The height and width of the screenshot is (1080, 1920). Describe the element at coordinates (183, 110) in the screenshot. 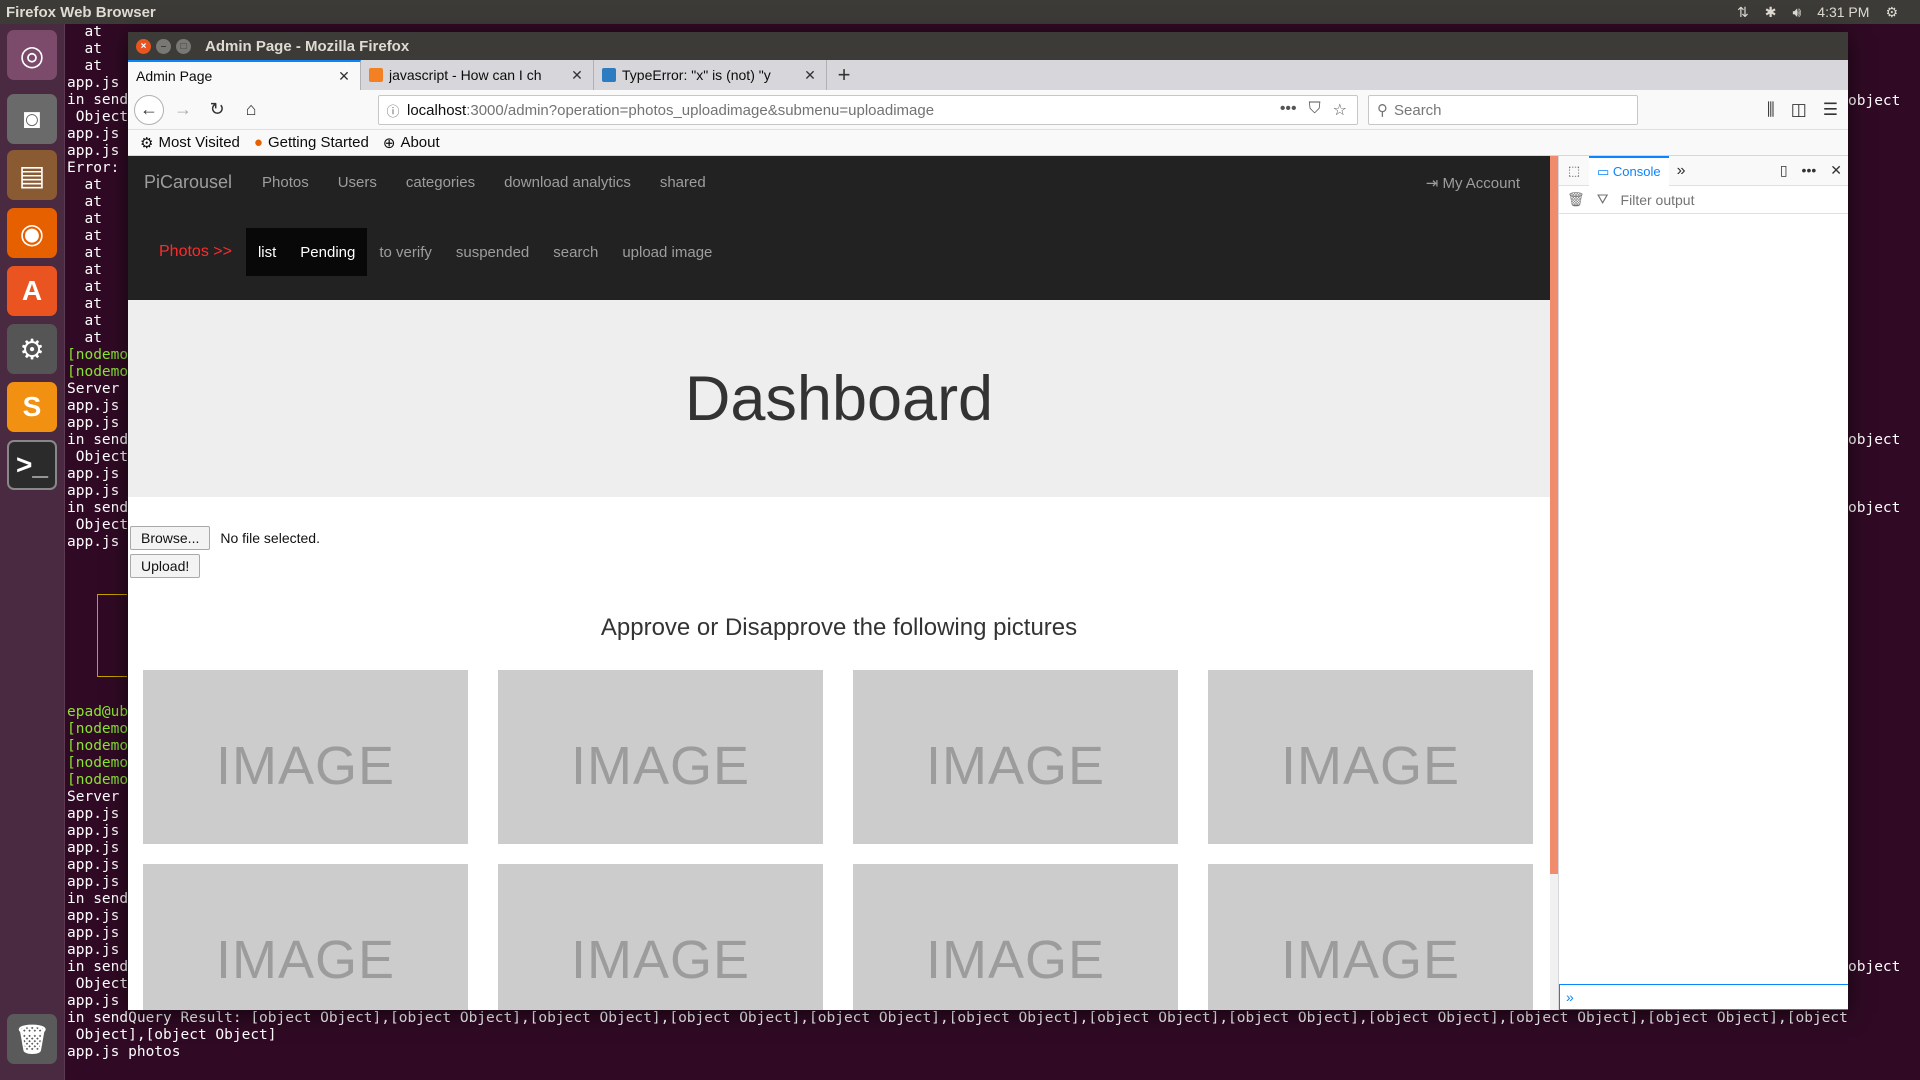

I see `forward-button: →` at that location.